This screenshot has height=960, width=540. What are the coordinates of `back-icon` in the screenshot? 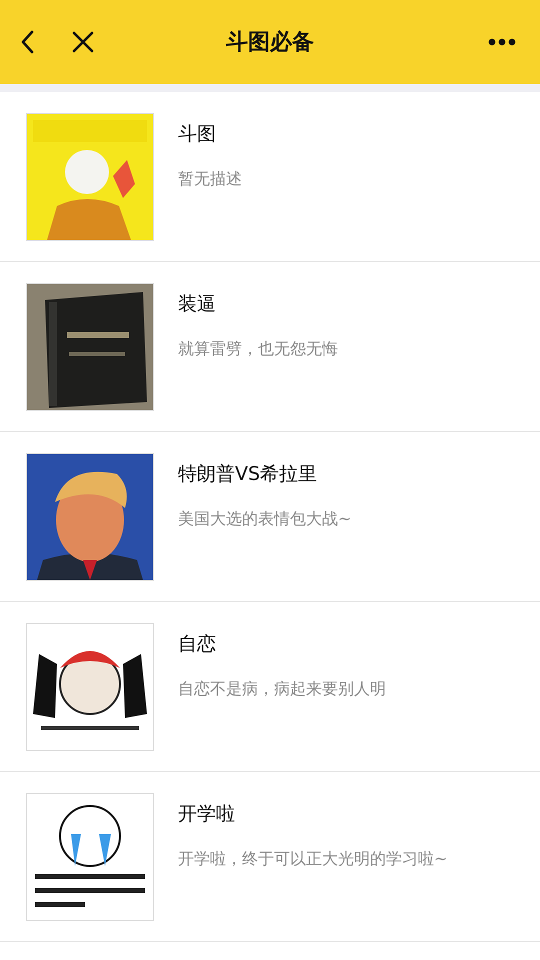 It's located at (27, 42).